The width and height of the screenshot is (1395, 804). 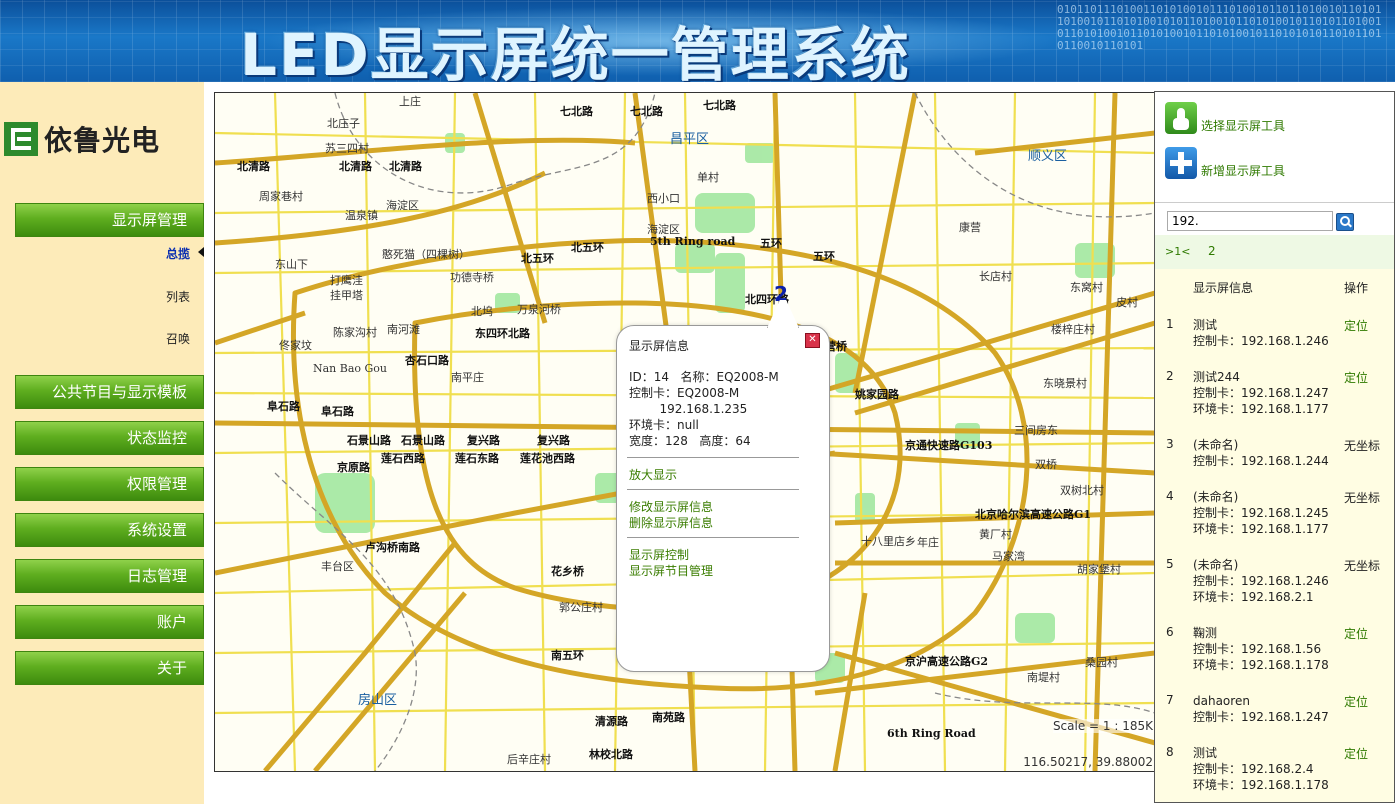 I want to click on map-district-label: 昌平区, so click(x=690, y=139).